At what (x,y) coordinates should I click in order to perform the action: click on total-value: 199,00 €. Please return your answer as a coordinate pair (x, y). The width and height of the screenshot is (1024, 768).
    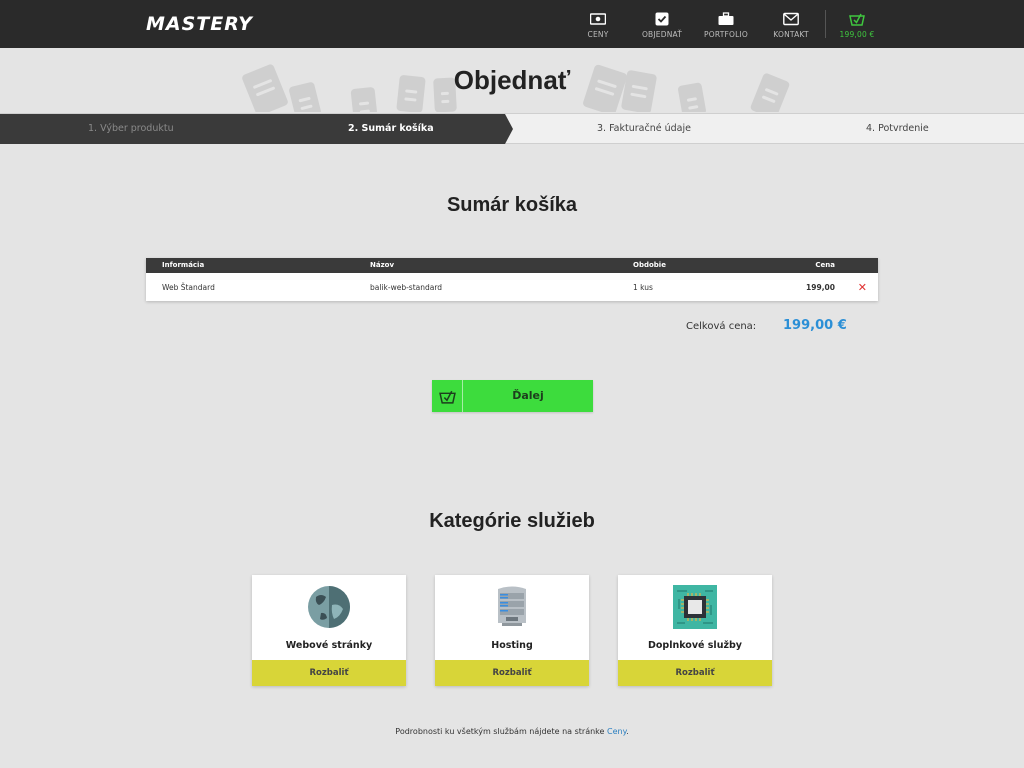
    Looking at the image, I should click on (815, 325).